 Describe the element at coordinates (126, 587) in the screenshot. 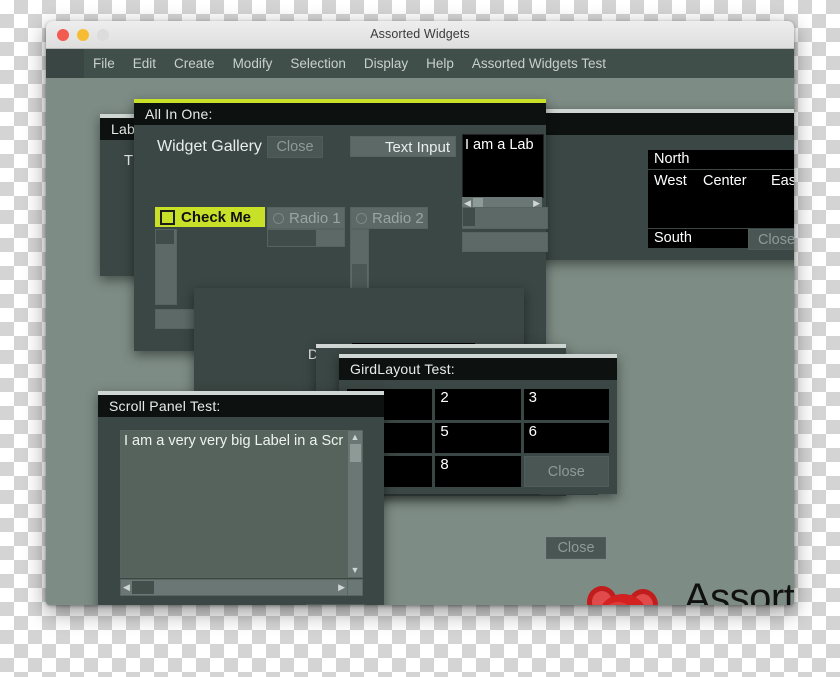

I see `triangle-left-icon: ◀` at that location.